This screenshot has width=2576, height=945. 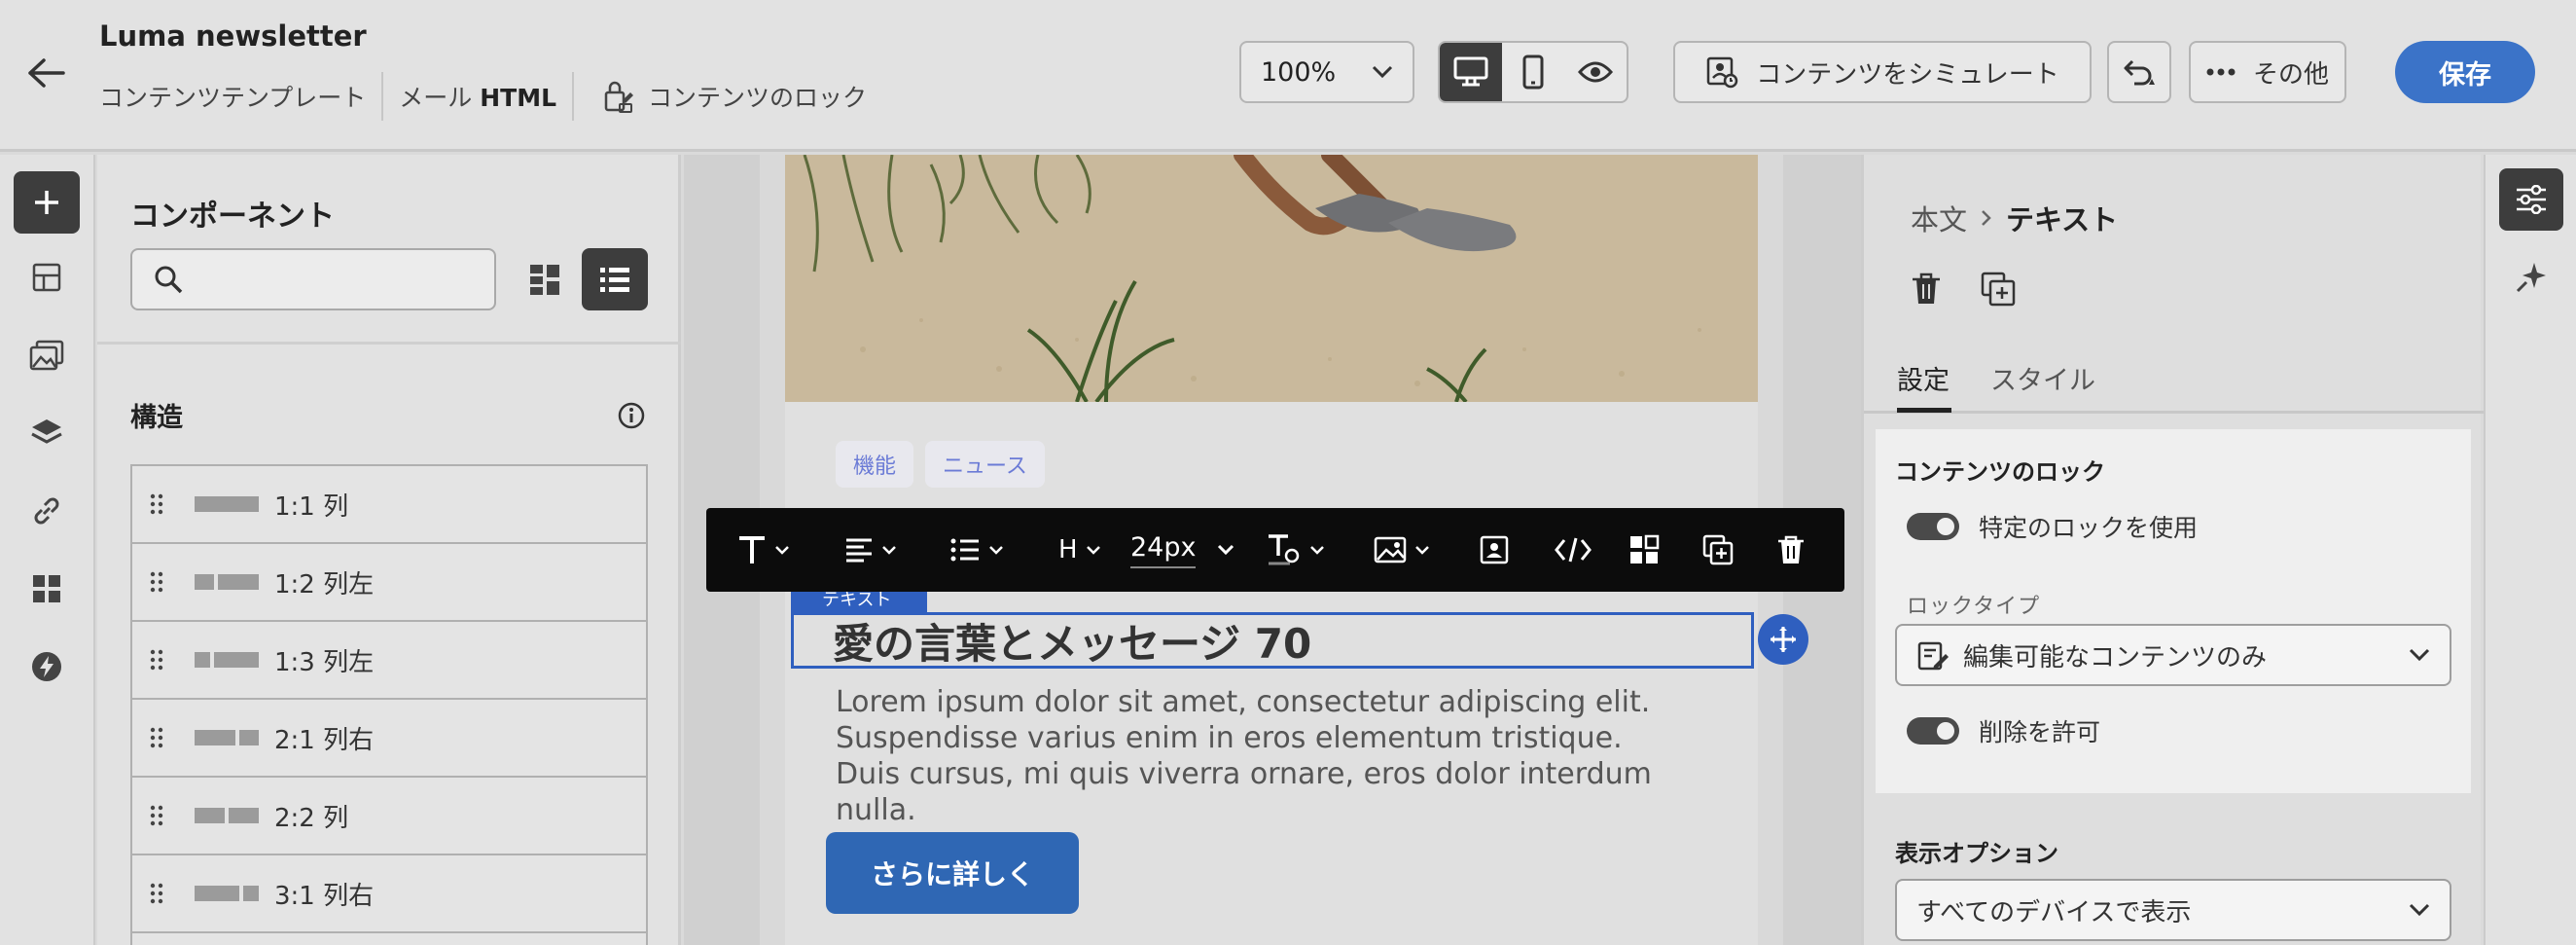 What do you see at coordinates (389, 739) in the screenshot?
I see `structure-item-2-1: 2:1 列右` at bounding box center [389, 739].